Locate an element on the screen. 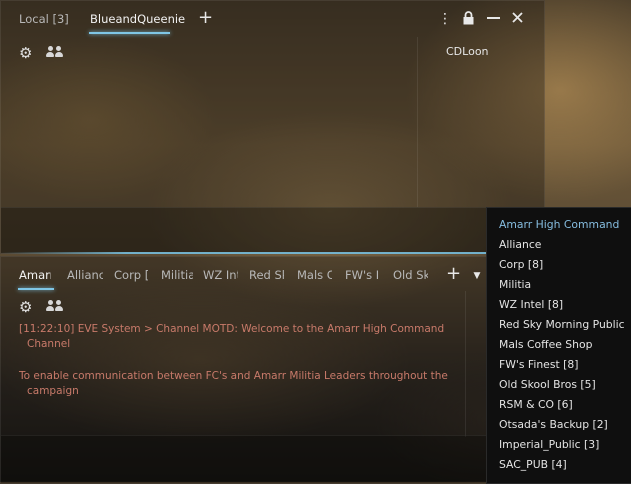 This screenshot has width=631, height=484. tab-blueandqueenie: BlueandQueenie is located at coordinates (137, 19).